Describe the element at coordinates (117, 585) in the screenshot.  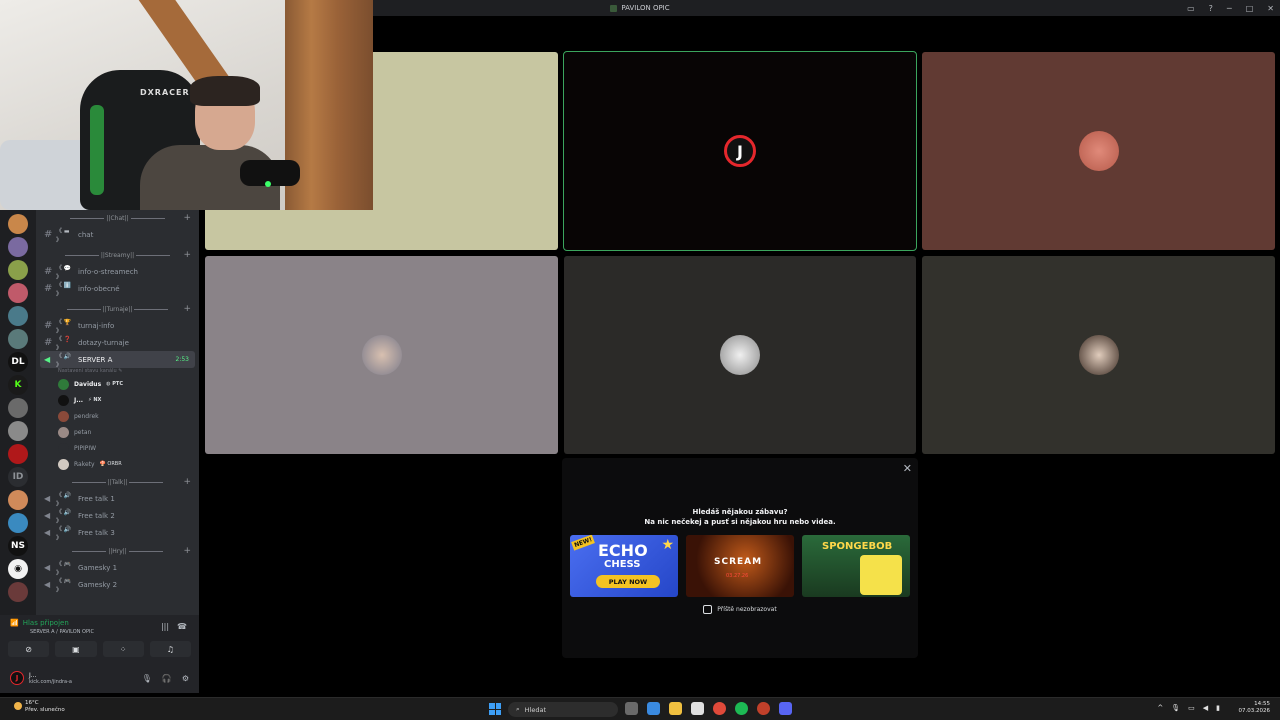
I see `voice-channel-gamesky-2: ◀ 《 🎮 》 Gamesky 2` at that location.